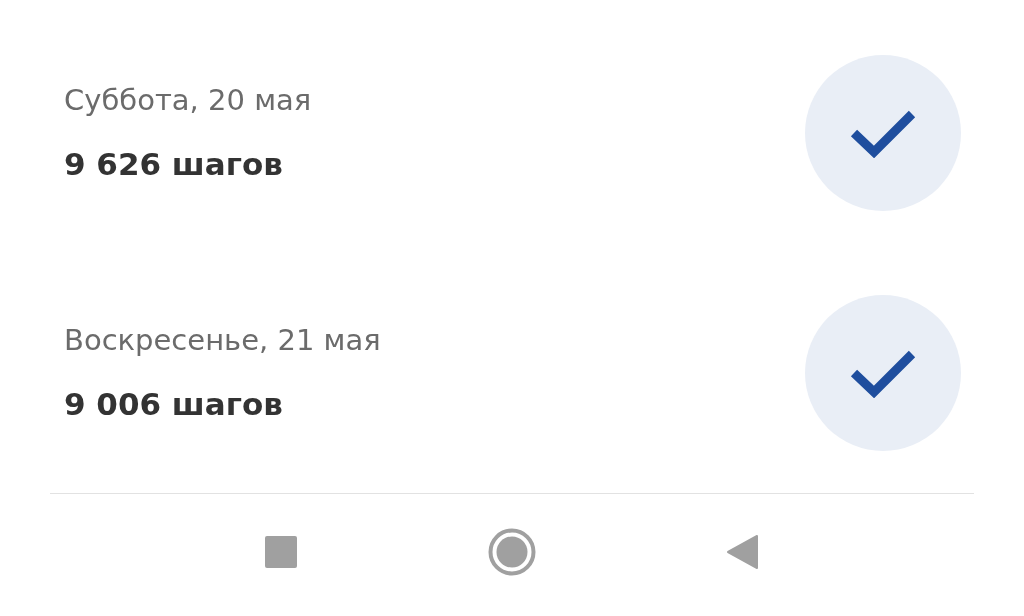 This screenshot has width=1024, height=616. Describe the element at coordinates (174, 164) in the screenshot. I see `step-count: 9 626 шагов` at that location.